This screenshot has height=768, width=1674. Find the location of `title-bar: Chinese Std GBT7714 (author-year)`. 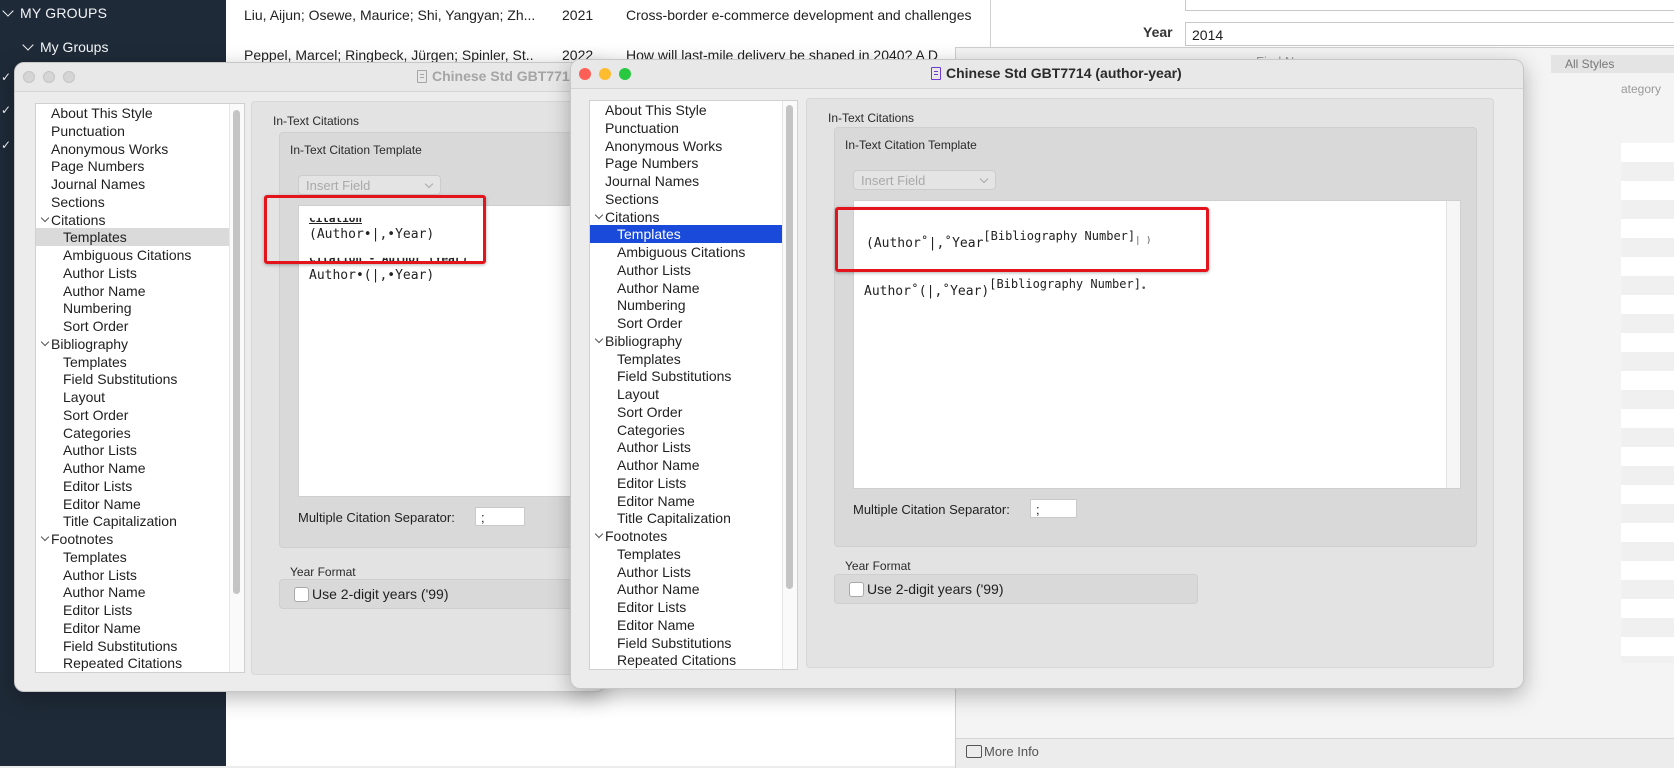

title-bar: Chinese Std GBT7714 (author-year) is located at coordinates (1047, 74).